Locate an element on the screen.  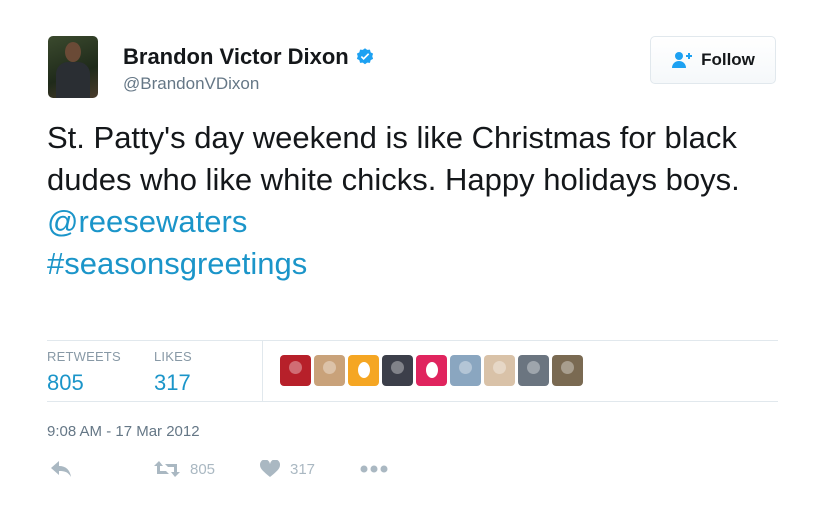
reply-button is located at coordinates (61, 469).